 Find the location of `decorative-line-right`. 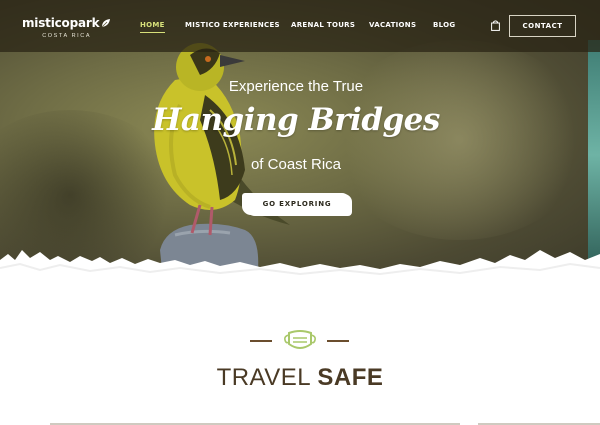

decorative-line-right is located at coordinates (338, 341).